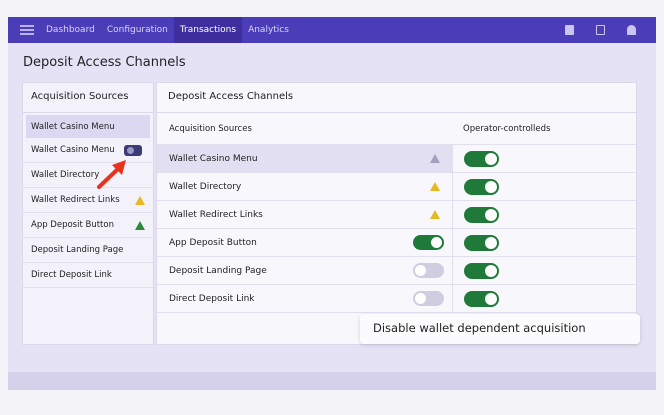  What do you see at coordinates (268, 30) in the screenshot?
I see `nav-analytics: Analytics` at bounding box center [268, 30].